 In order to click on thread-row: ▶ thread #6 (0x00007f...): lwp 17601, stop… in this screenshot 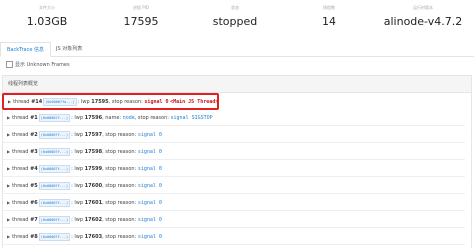, I will do `click(234, 203)`.